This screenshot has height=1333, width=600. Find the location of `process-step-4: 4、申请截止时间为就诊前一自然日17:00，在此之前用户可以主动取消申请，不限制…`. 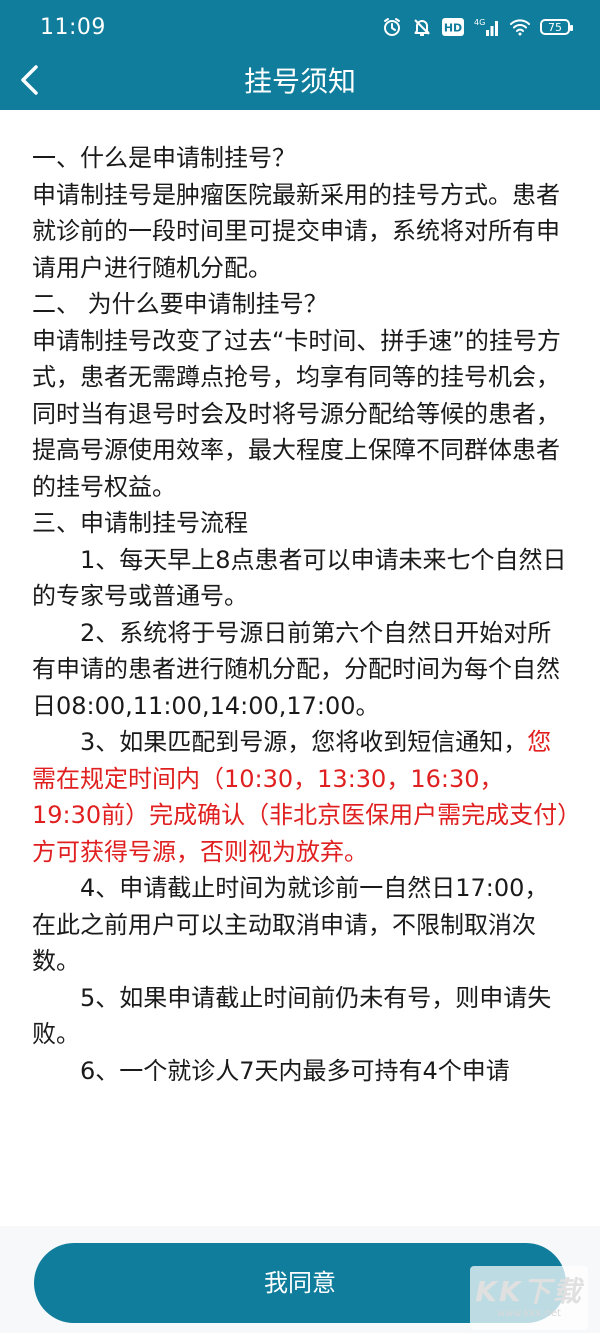

process-step-4: 4、申请截止时间为就诊前一自然日17:00，在此之前用户可以主动取消申请，不限制… is located at coordinates (290, 924).